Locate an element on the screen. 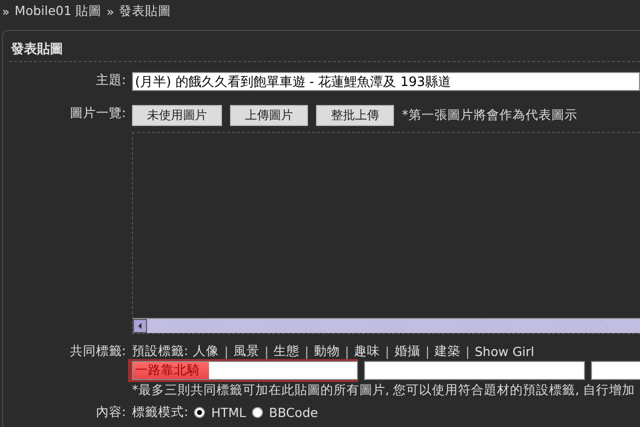 Image resolution: width=640 pixels, height=427 pixels. form-title: 發表貼圖 is located at coordinates (37, 50).